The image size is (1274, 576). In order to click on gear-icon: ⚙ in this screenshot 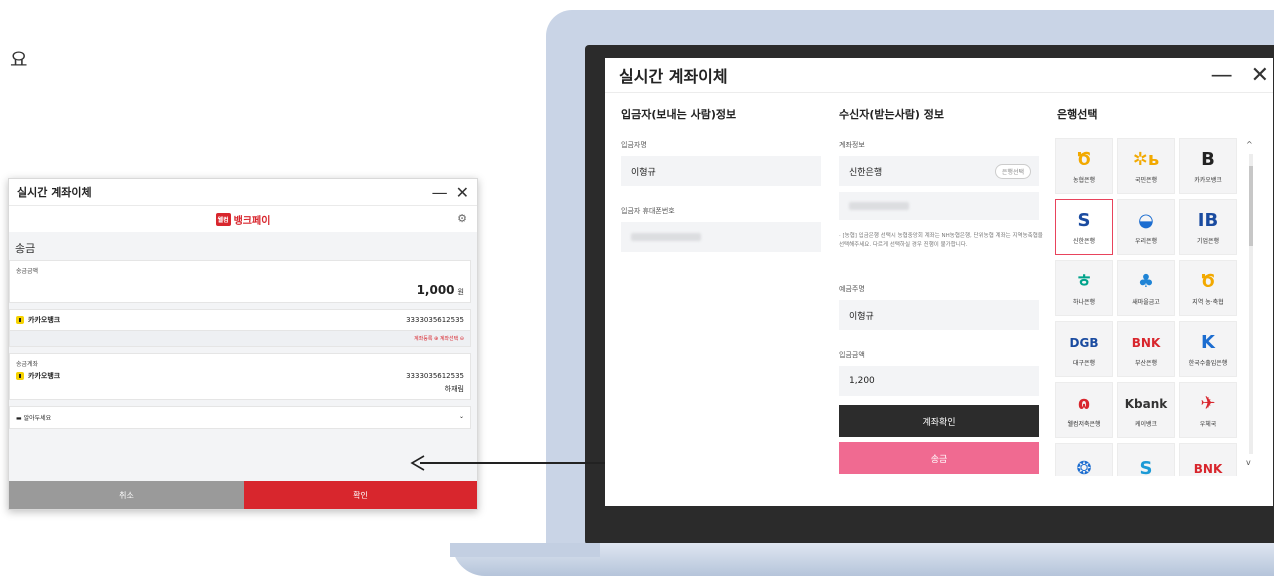, I will do `click(462, 218)`.